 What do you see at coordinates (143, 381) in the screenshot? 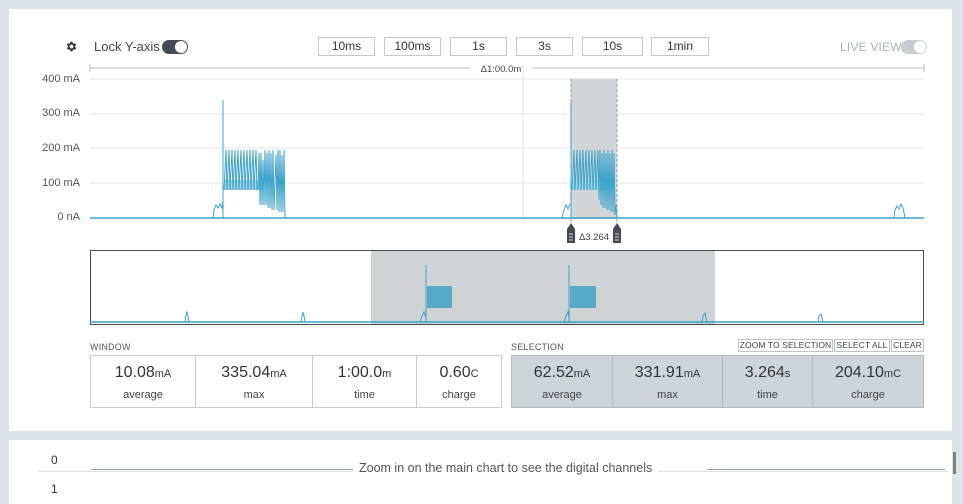
I see `window-average-box: 10.08mA average` at bounding box center [143, 381].